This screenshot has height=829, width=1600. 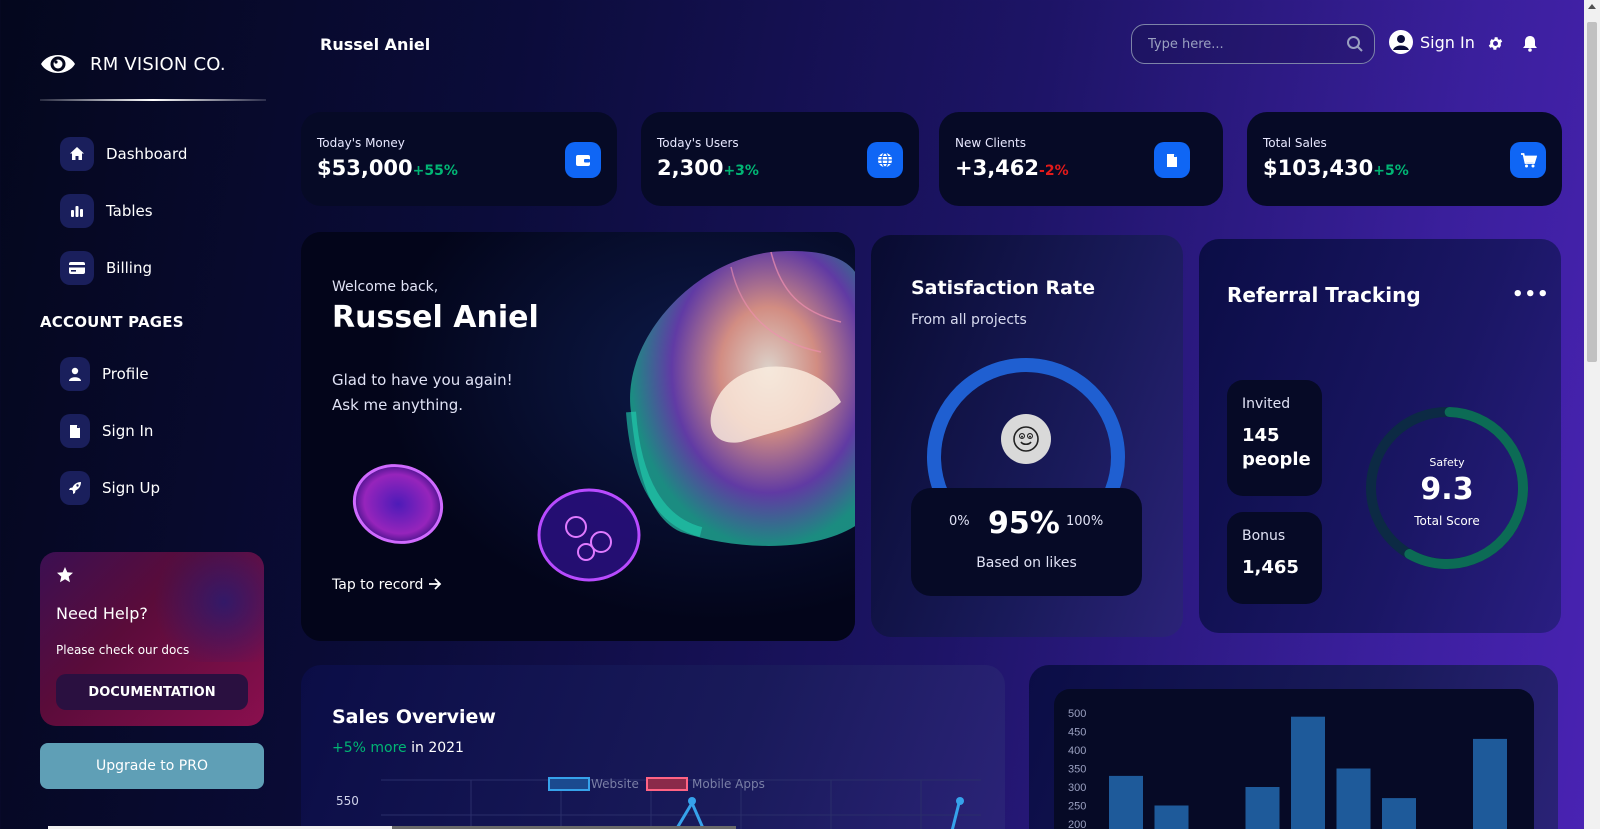 What do you see at coordinates (375, 44) in the screenshot?
I see `header-username: Russel Aniel` at bounding box center [375, 44].